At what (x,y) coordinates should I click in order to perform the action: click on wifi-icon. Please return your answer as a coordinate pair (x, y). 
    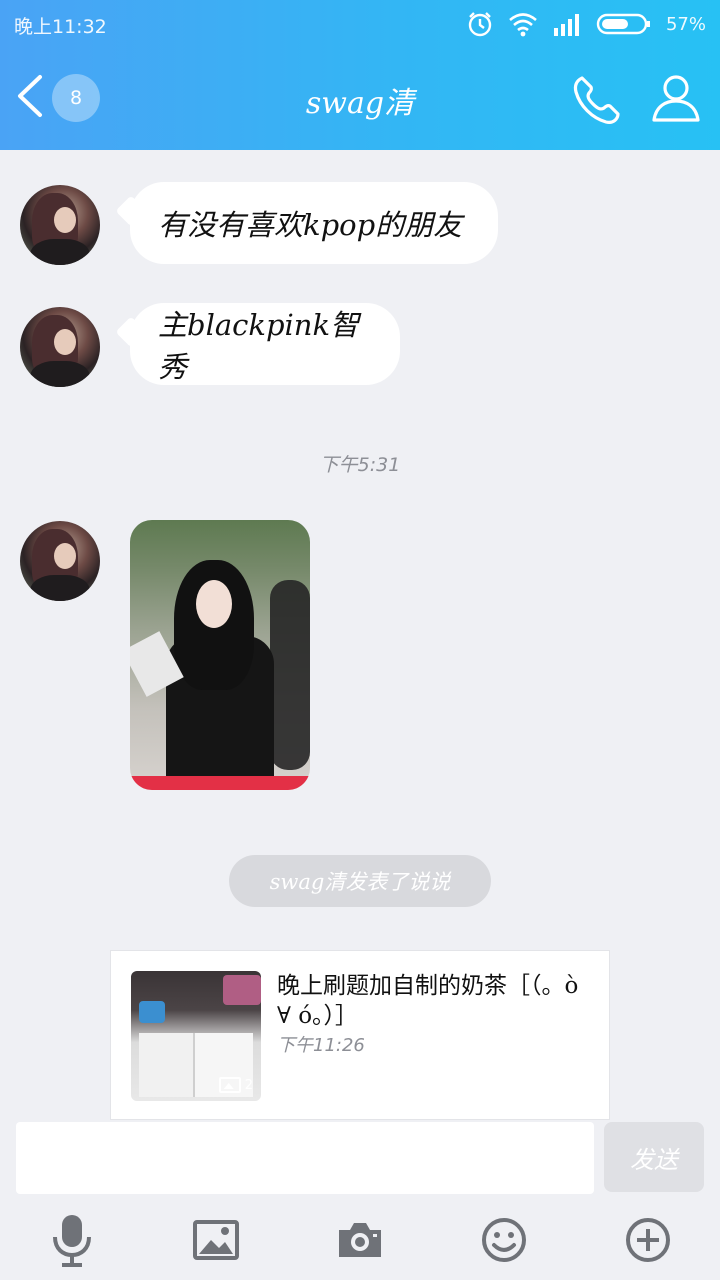
    Looking at the image, I should click on (523, 24).